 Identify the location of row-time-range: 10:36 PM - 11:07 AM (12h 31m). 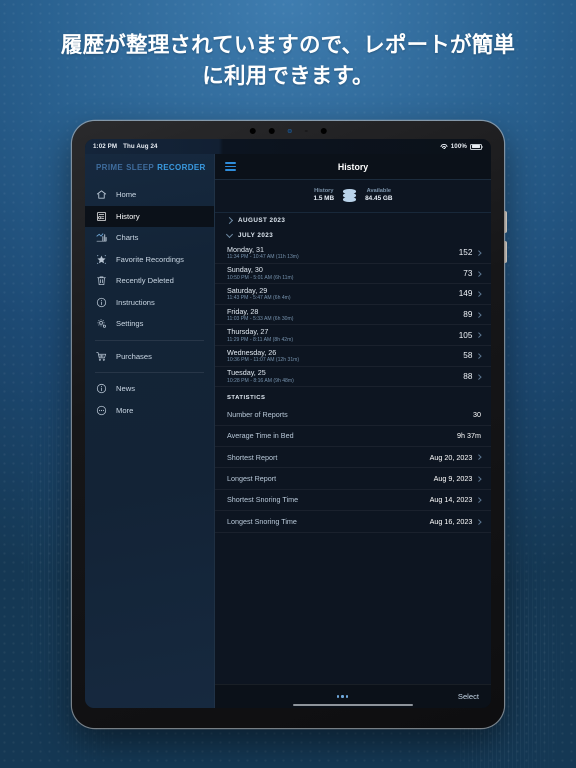
(263, 360).